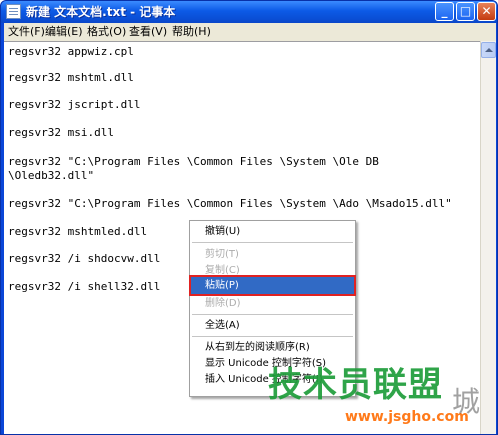 The image size is (498, 435). I want to click on menu-file: 文件(F), so click(26, 32).